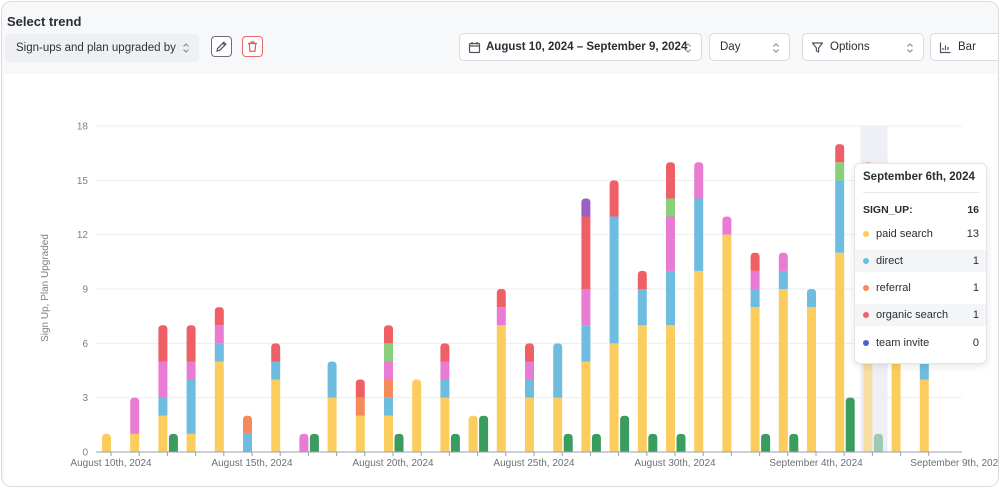 This screenshot has width=1000, height=488. I want to click on trend-select: Sign-ups and plan upgraded by, so click(102, 48).